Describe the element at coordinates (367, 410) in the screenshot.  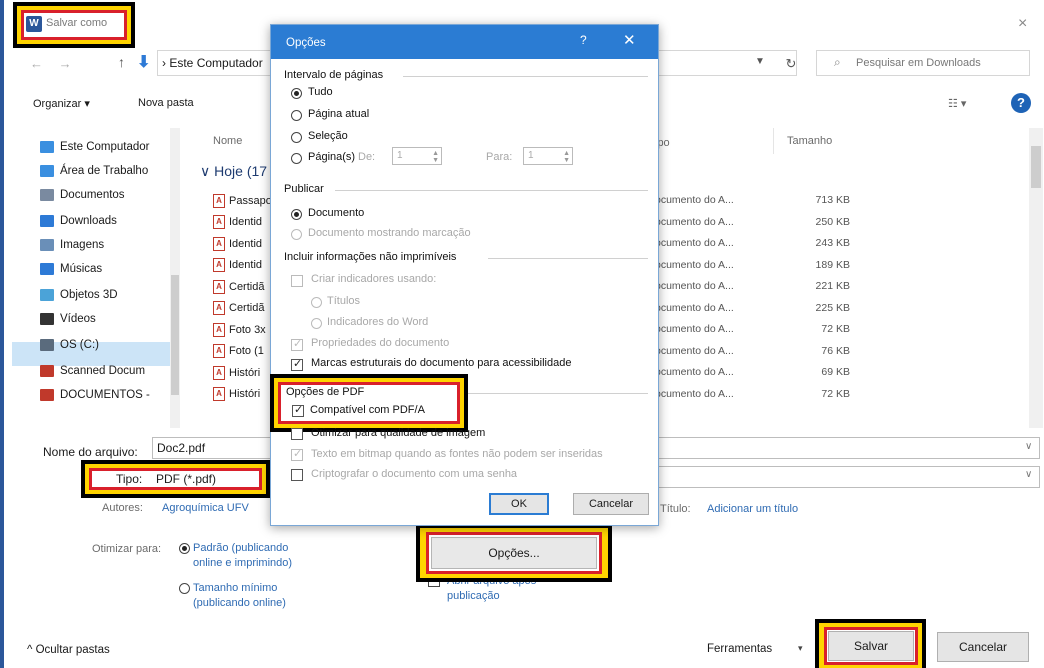
I see `pdfa-label: Compatível com PDF/A` at that location.